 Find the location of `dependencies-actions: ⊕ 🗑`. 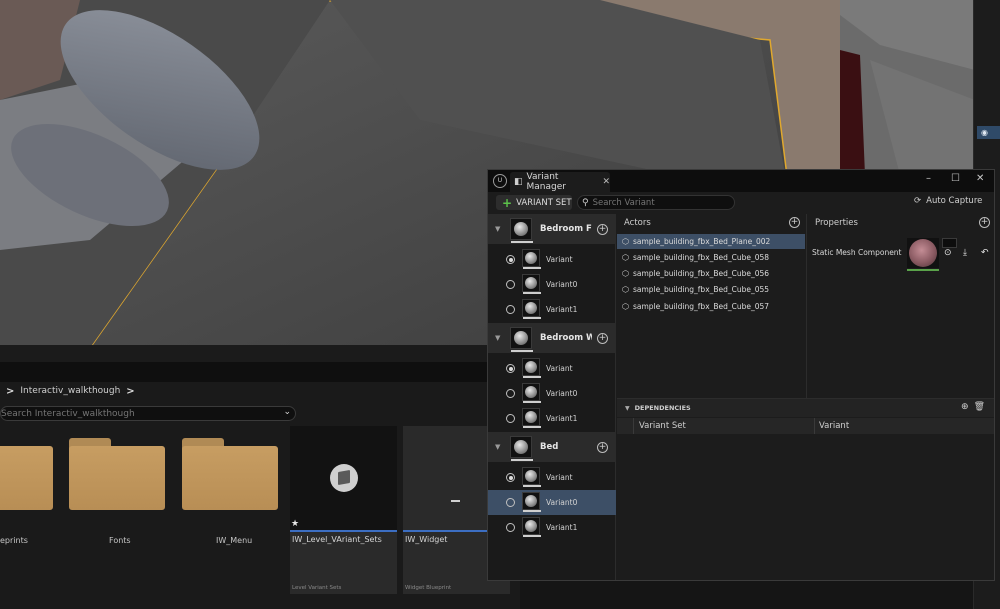

dependencies-actions: ⊕ 🗑 is located at coordinates (973, 407).